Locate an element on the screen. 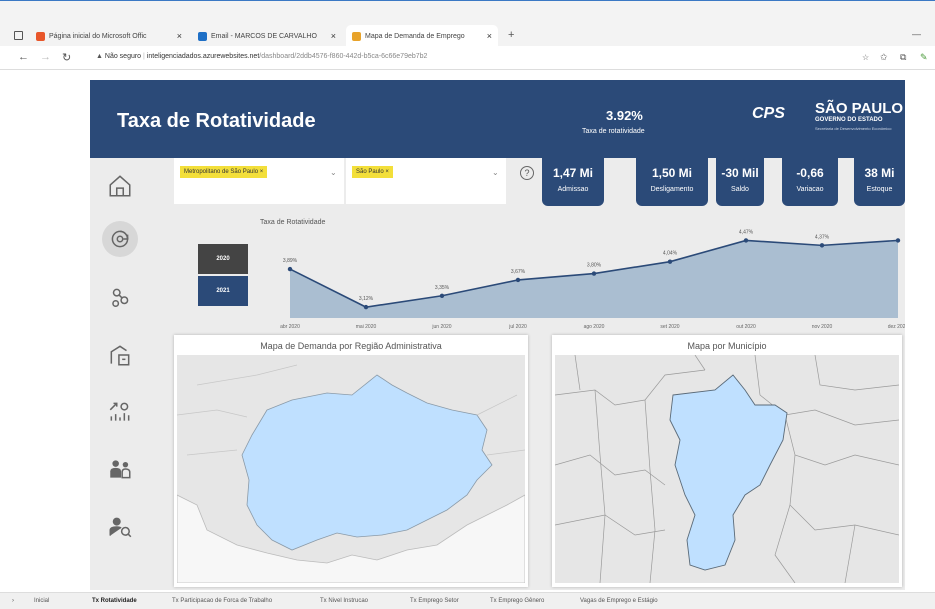  region-filter: Metropolitano de São Paulo × ⌄ is located at coordinates (259, 181).